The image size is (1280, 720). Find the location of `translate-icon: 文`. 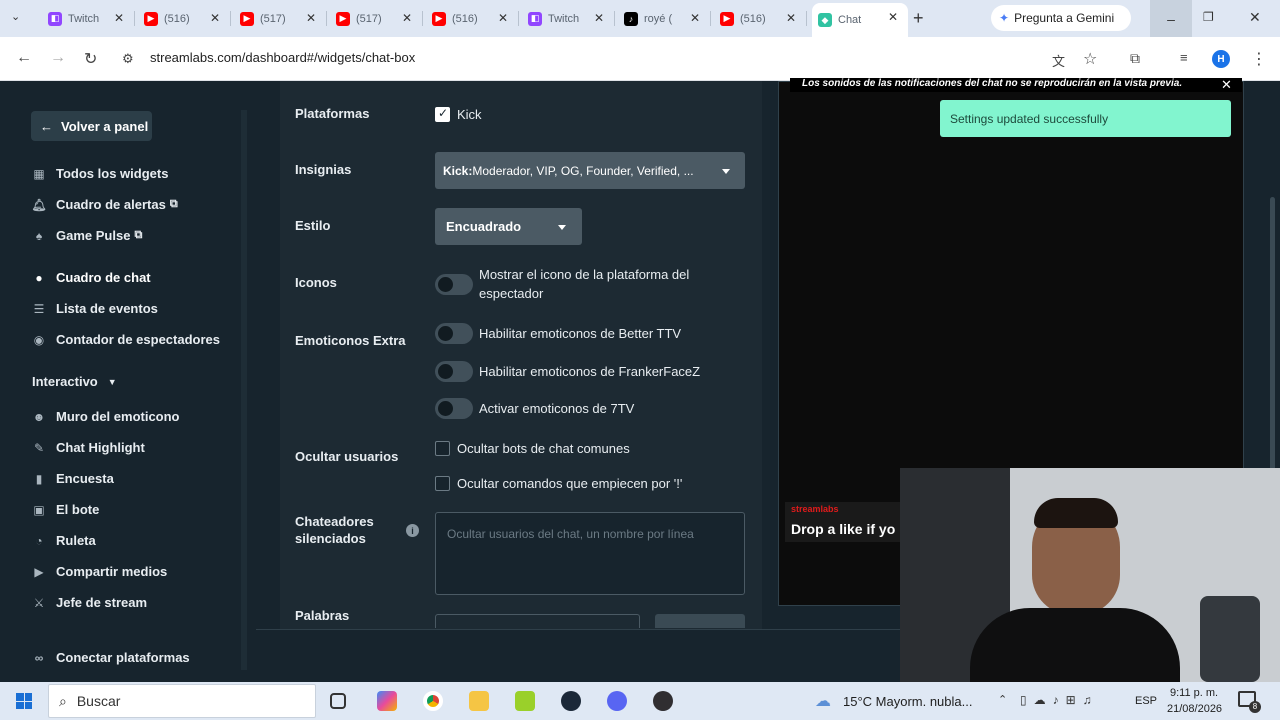

translate-icon: 文 is located at coordinates (1058, 60).